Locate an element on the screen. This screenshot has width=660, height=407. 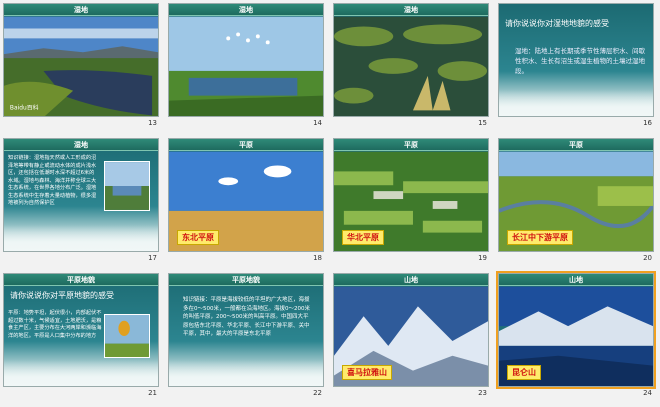
slide-13: 湿地 Baidu百科 13 is located at coordinates (82, 67).